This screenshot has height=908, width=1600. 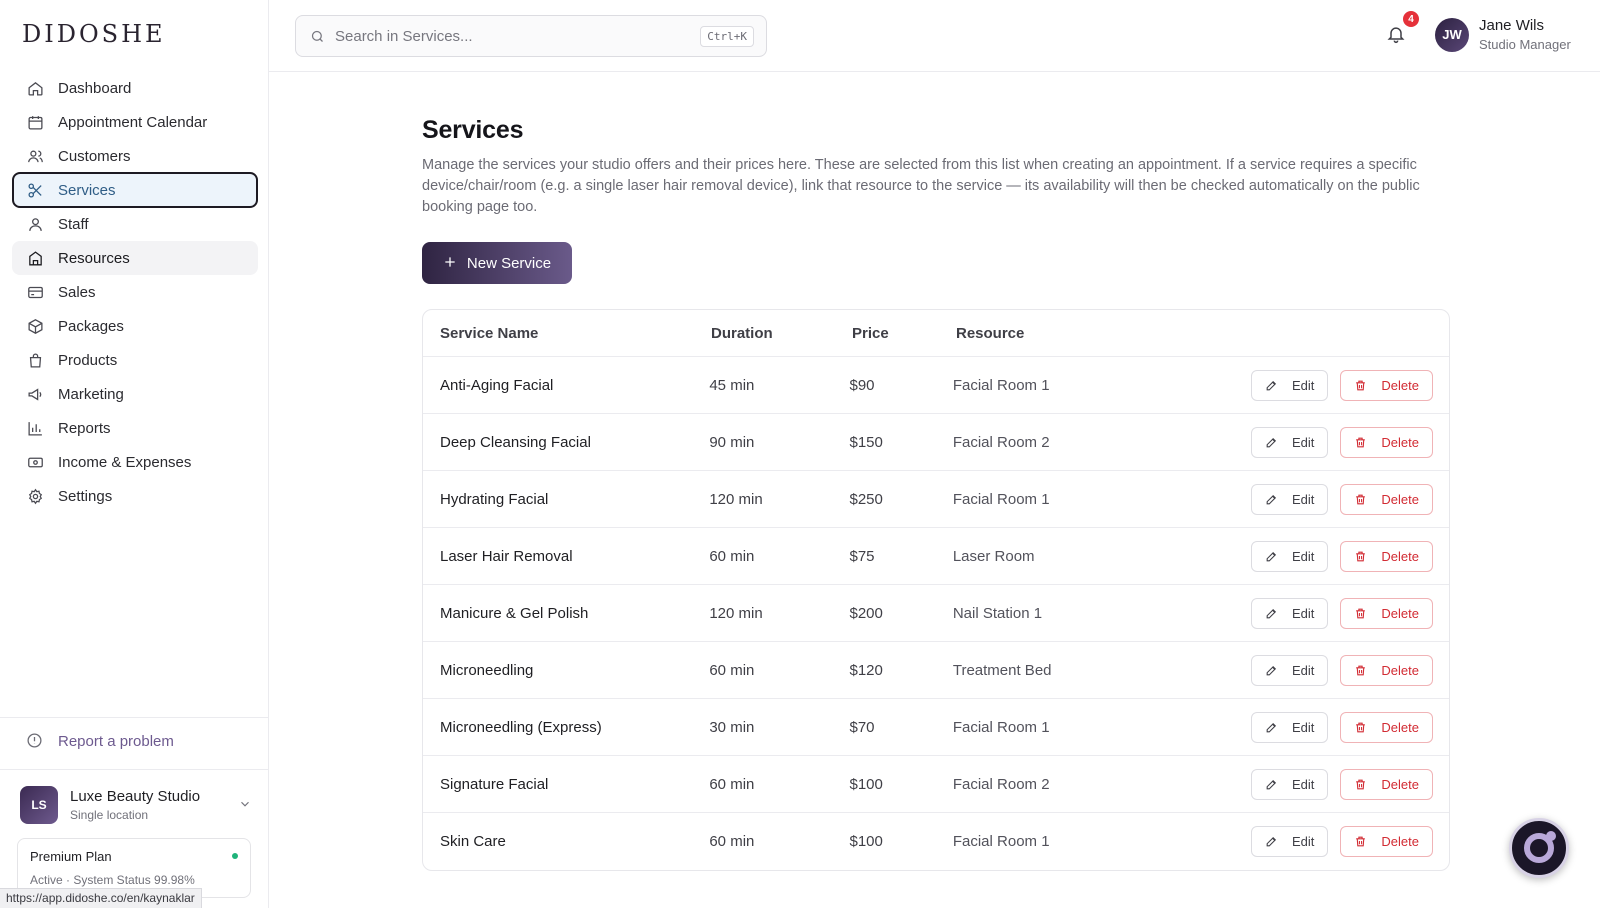 What do you see at coordinates (135, 428) in the screenshot?
I see `sidebar-item-reports: Reports` at bounding box center [135, 428].